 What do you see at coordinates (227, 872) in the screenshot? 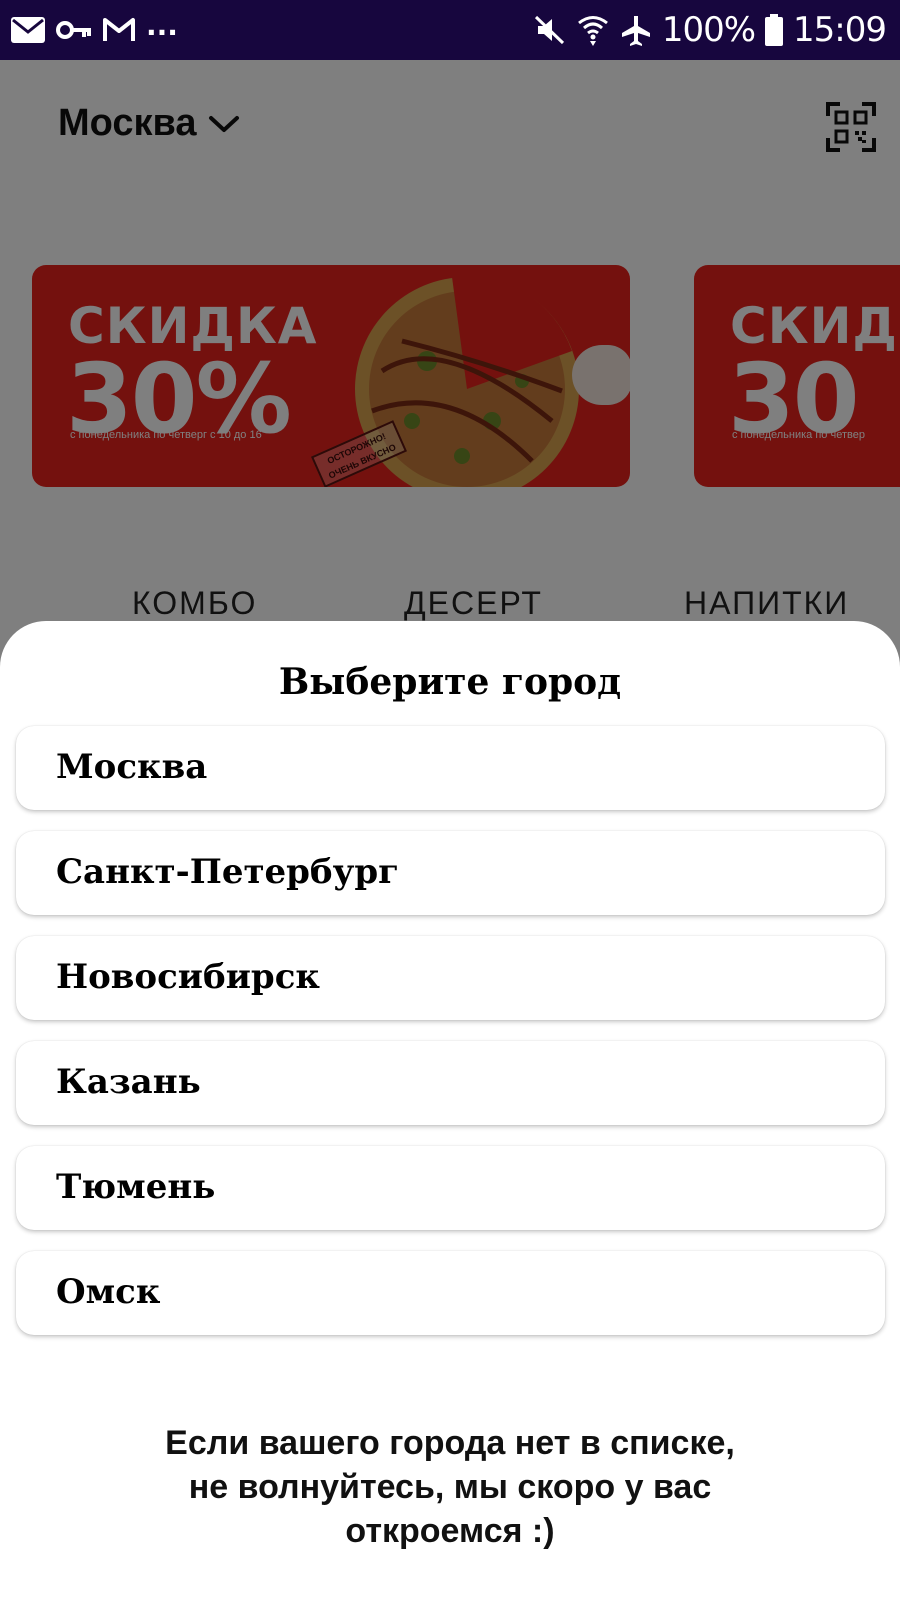
I see `city-option-label: Санкт-Петербург` at bounding box center [227, 872].